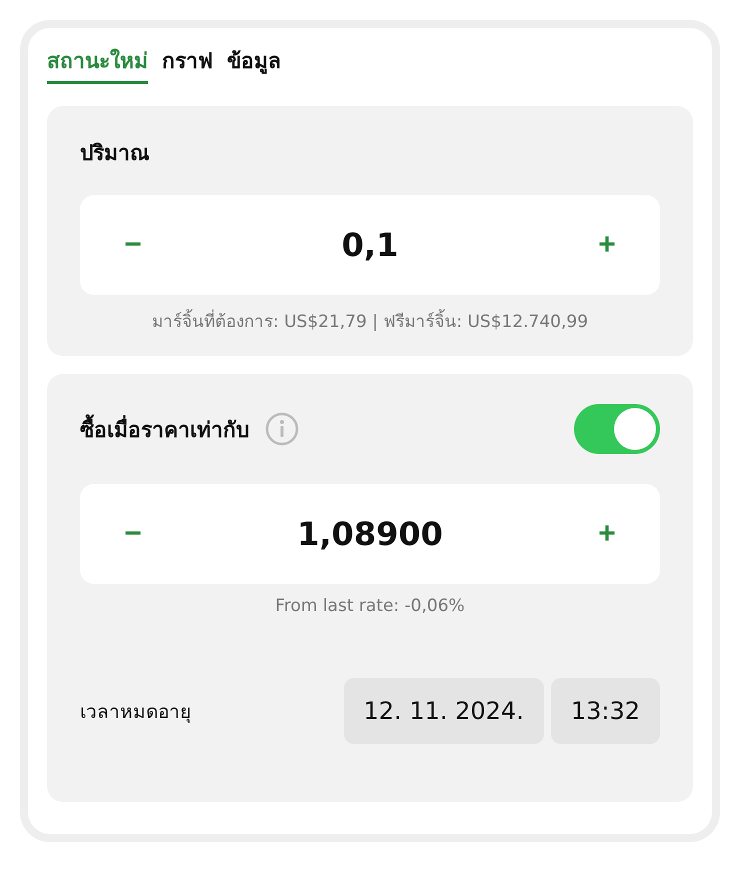  Describe the element at coordinates (370, 534) in the screenshot. I see `price-value: 1,08900` at that location.